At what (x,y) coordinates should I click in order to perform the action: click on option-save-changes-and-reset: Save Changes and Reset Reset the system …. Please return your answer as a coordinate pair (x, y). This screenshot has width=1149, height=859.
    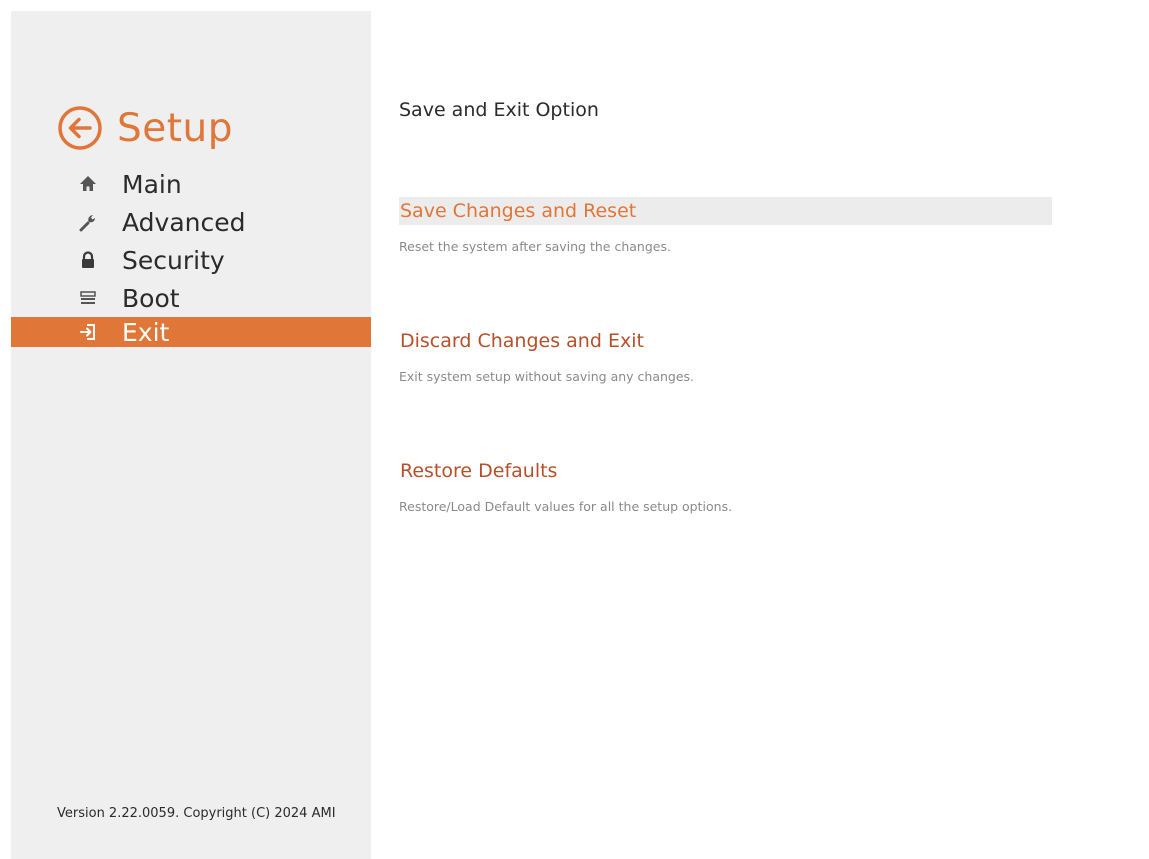
    Looking at the image, I should click on (725, 225).